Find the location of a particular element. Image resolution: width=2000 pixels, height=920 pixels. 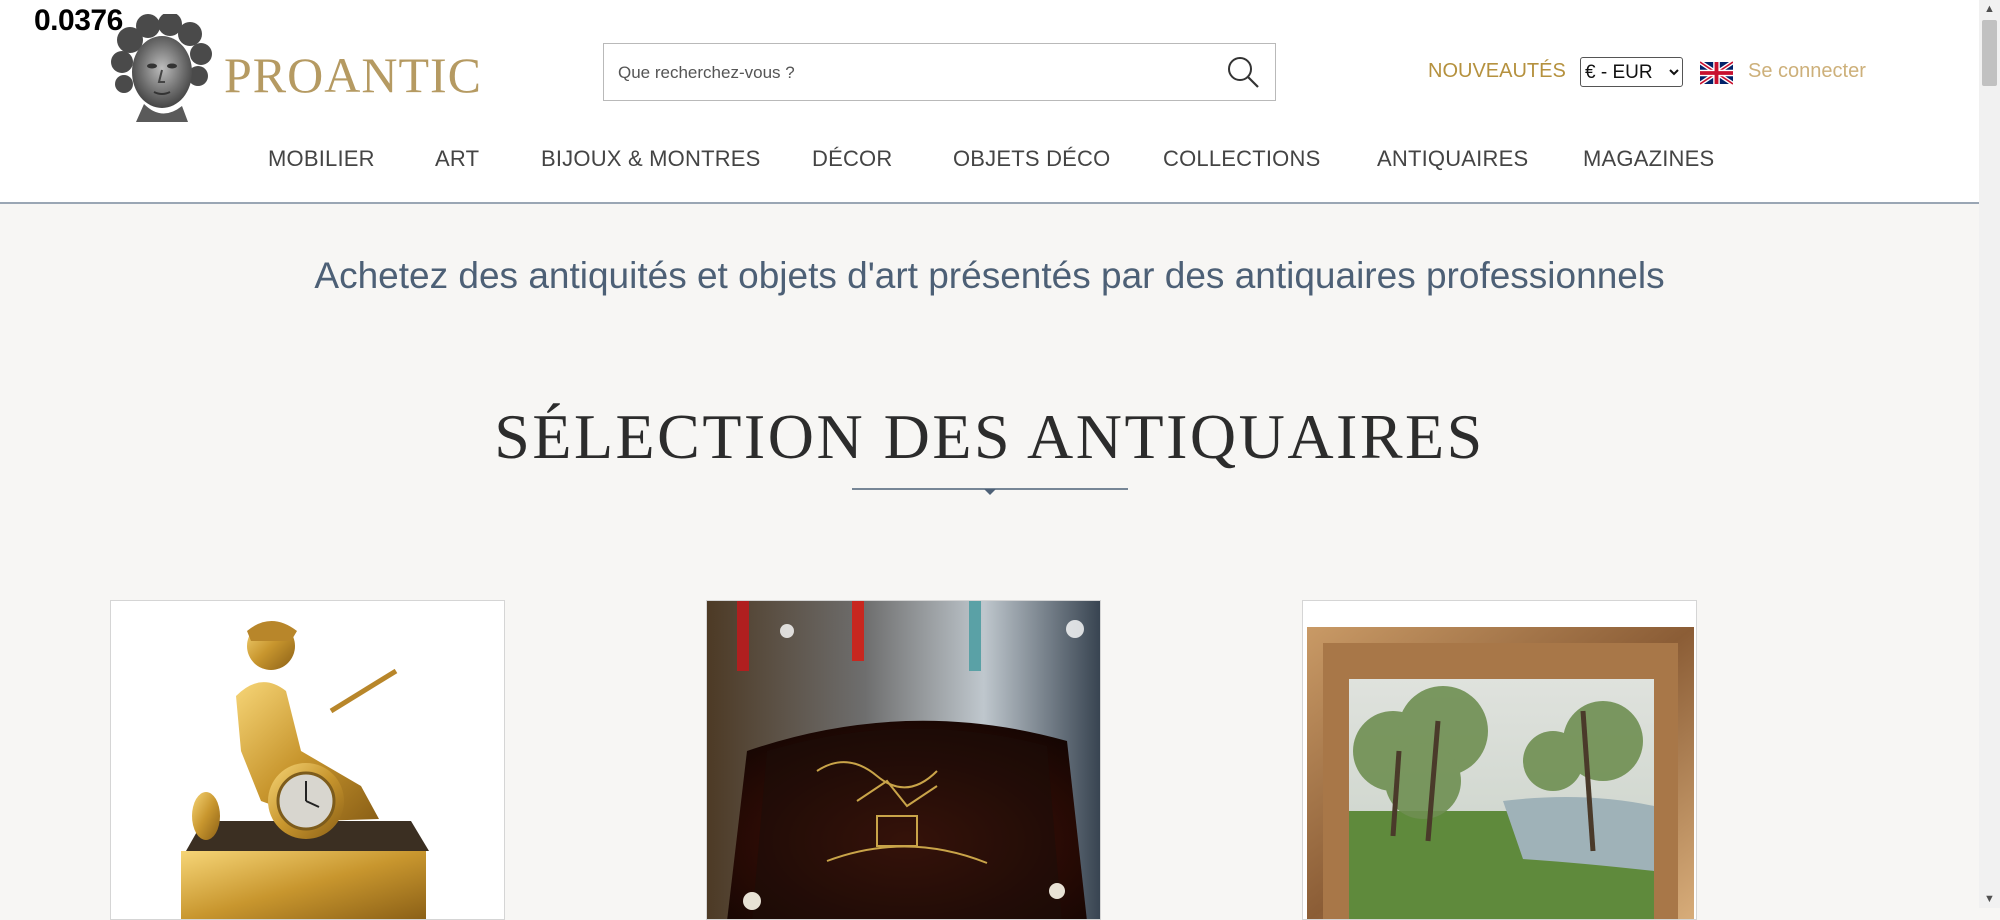

logo-text: PROANTIC is located at coordinates (353, 75).